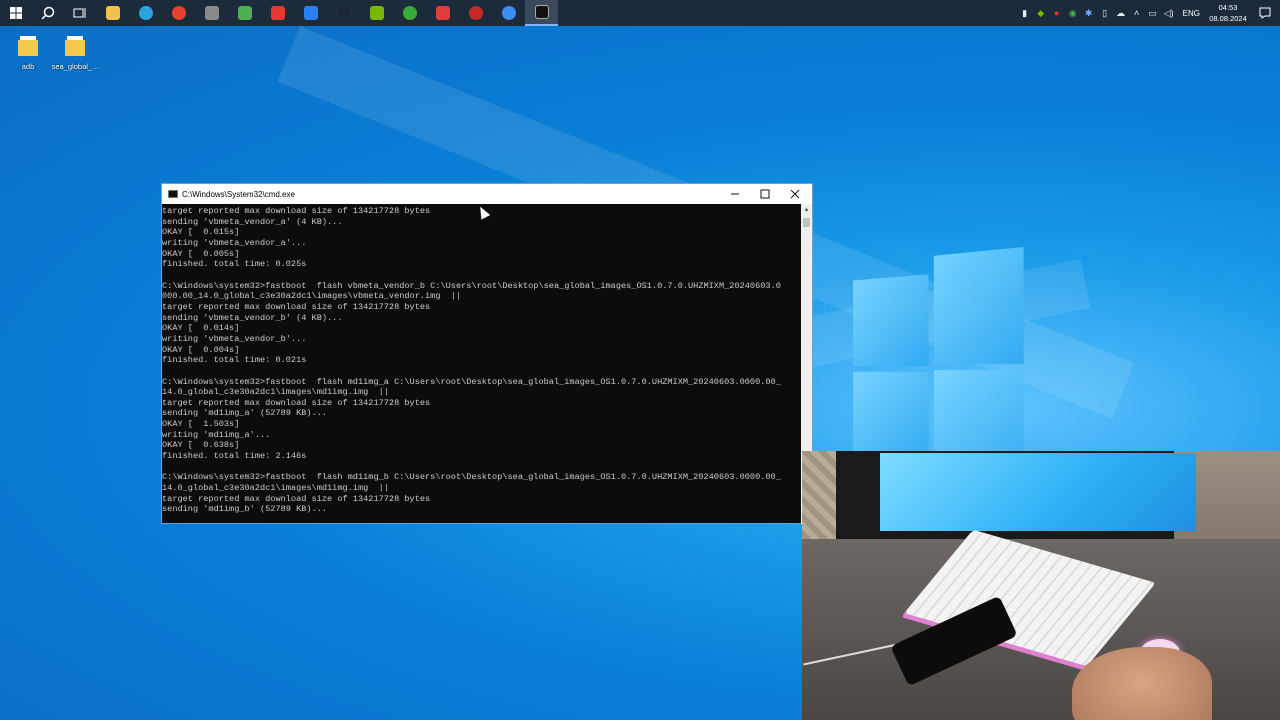 This screenshot has width=1280, height=720. What do you see at coordinates (201, 349) in the screenshot?
I see `console-line: OKAY [ 0.004s]` at bounding box center [201, 349].